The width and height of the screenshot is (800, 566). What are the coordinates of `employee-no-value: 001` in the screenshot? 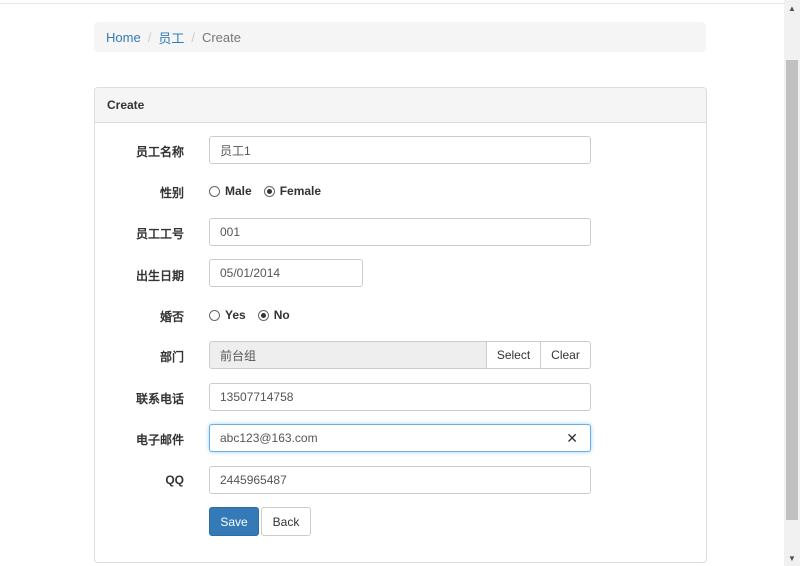 It's located at (230, 232).